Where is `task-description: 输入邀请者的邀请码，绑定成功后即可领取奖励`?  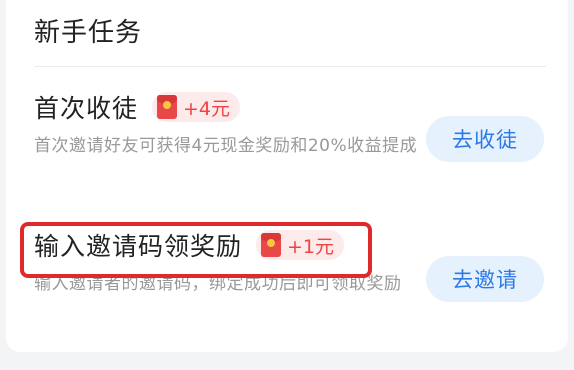 task-description: 输入邀请者的邀请码，绑定成功后即可领取奖励 is located at coordinates (218, 284).